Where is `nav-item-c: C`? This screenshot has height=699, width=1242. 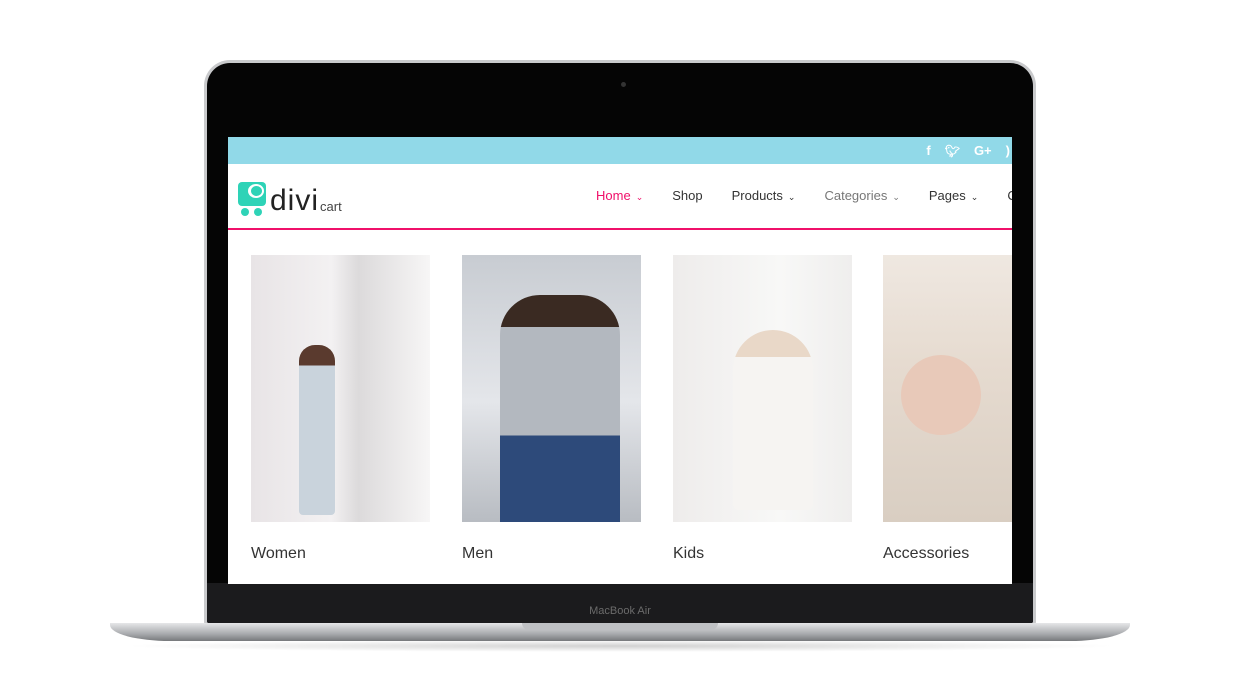
nav-item-c: C is located at coordinates (1009, 195).